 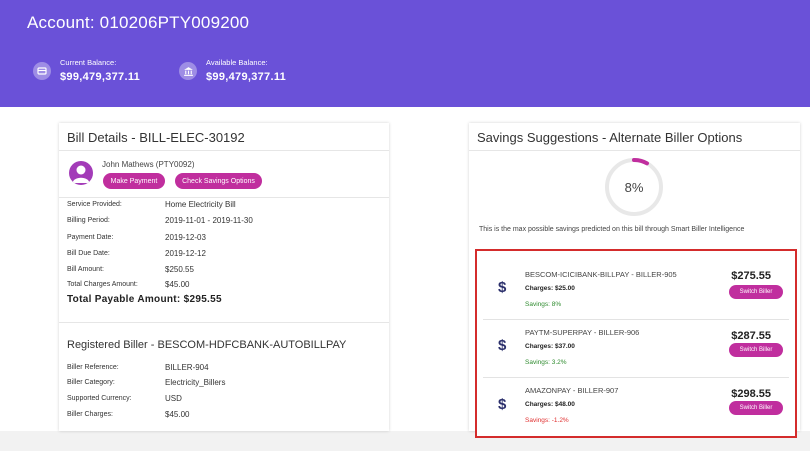 I want to click on available-balance-label: Available Balance:, so click(x=237, y=62).